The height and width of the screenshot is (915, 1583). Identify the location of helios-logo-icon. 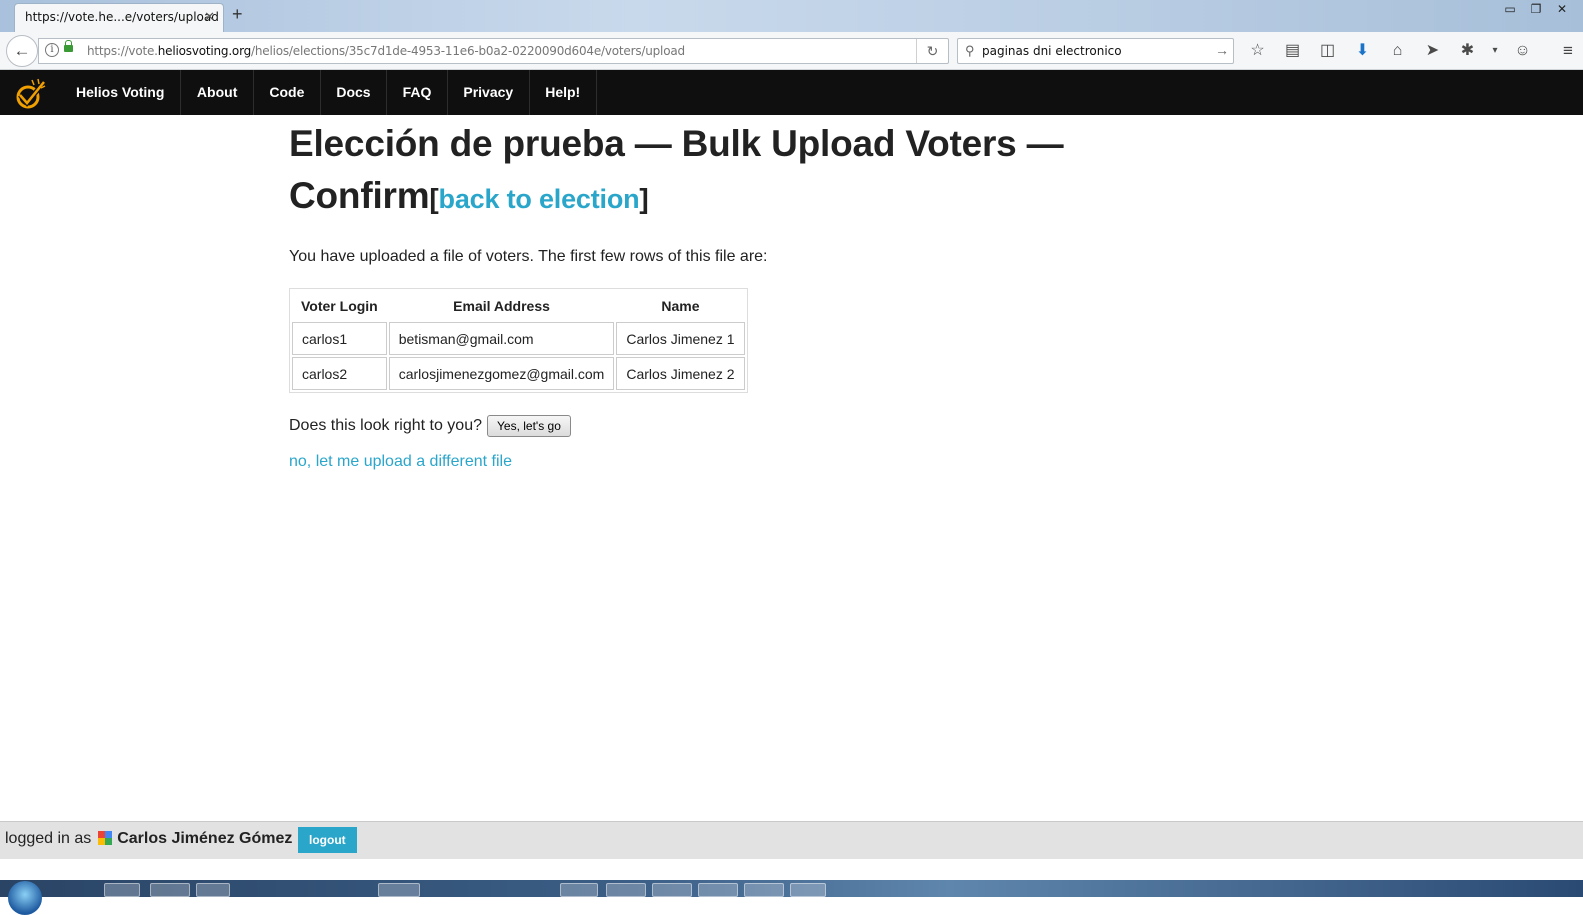
(30, 93).